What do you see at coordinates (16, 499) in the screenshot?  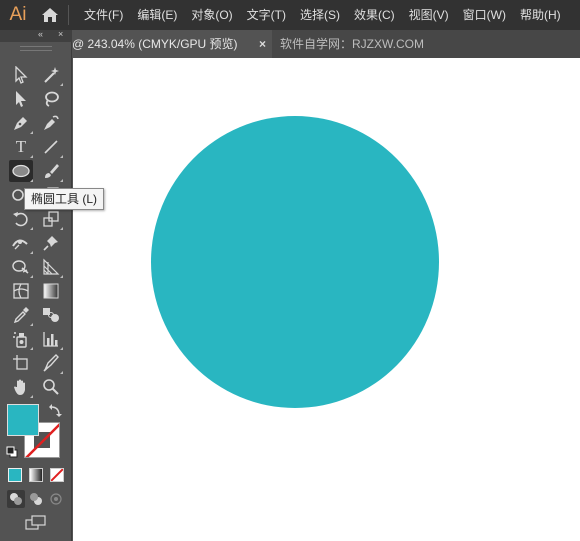 I see `draw-normal-icon` at bounding box center [16, 499].